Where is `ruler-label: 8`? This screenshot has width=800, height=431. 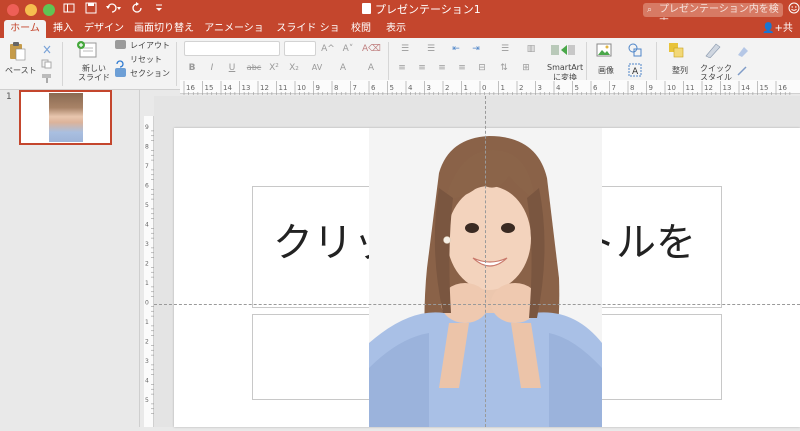
ruler-label: 8 is located at coordinates (147, 147).